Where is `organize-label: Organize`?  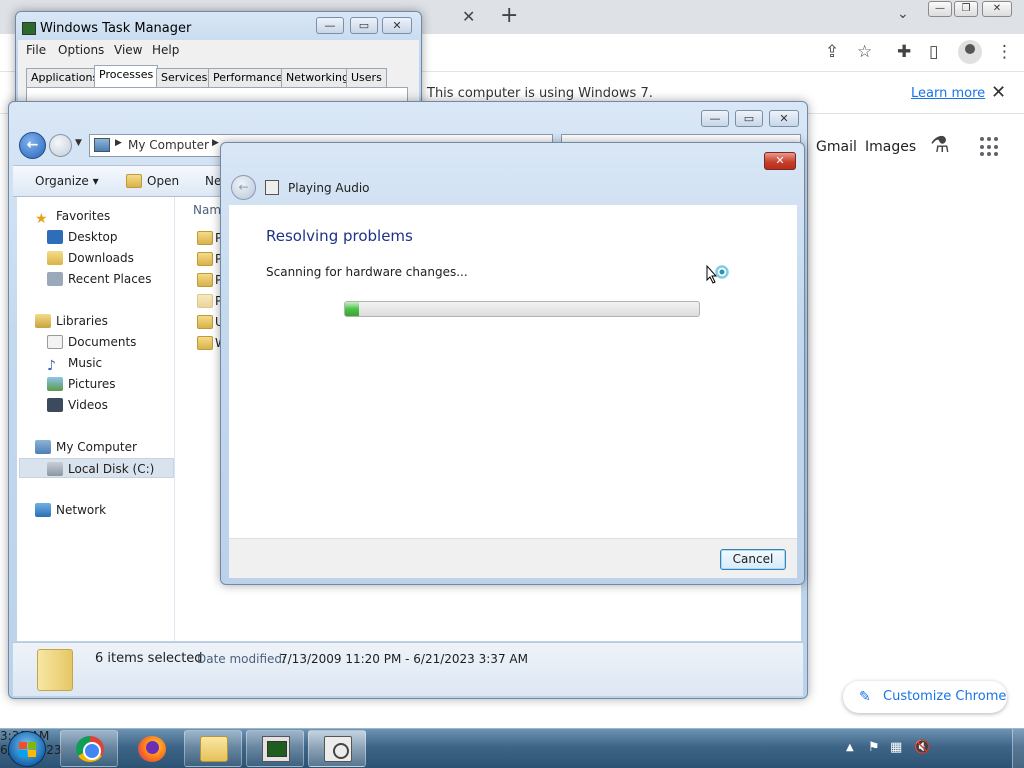 organize-label: Organize is located at coordinates (62, 181).